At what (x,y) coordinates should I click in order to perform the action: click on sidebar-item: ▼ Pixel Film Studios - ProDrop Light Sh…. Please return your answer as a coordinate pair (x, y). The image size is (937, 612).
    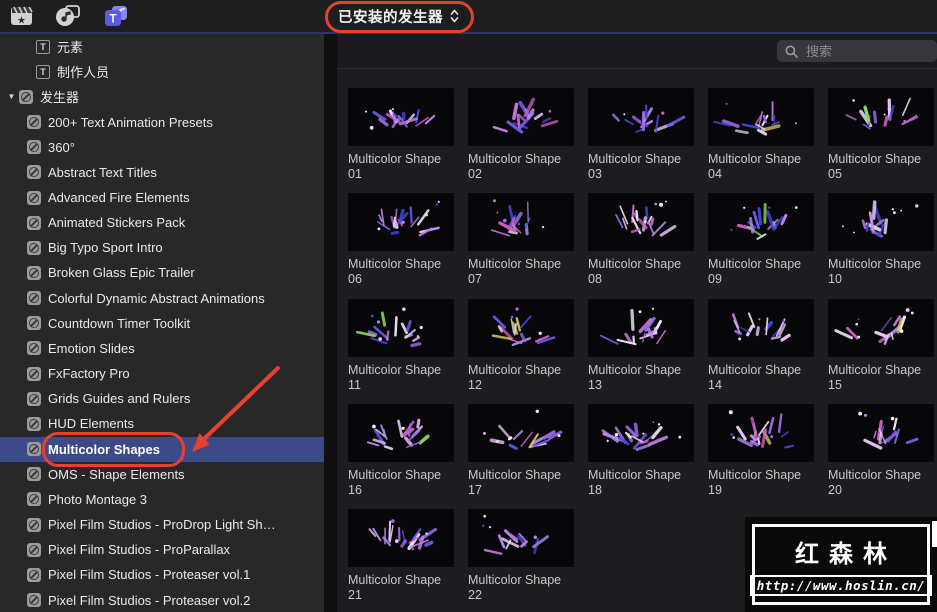
    Looking at the image, I should click on (162, 524).